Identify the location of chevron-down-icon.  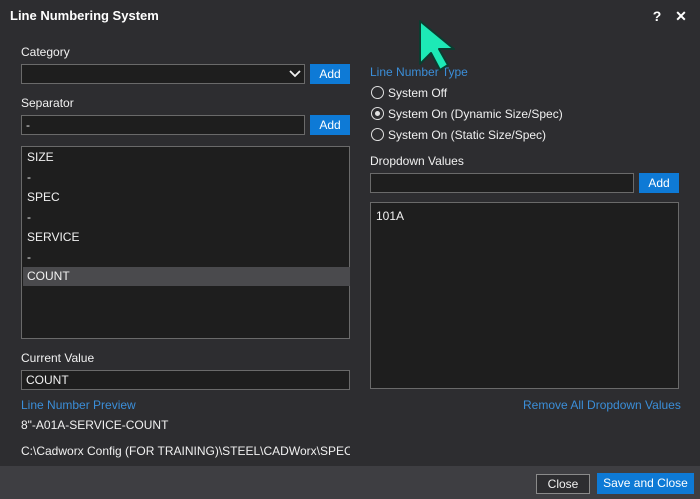
(295, 74).